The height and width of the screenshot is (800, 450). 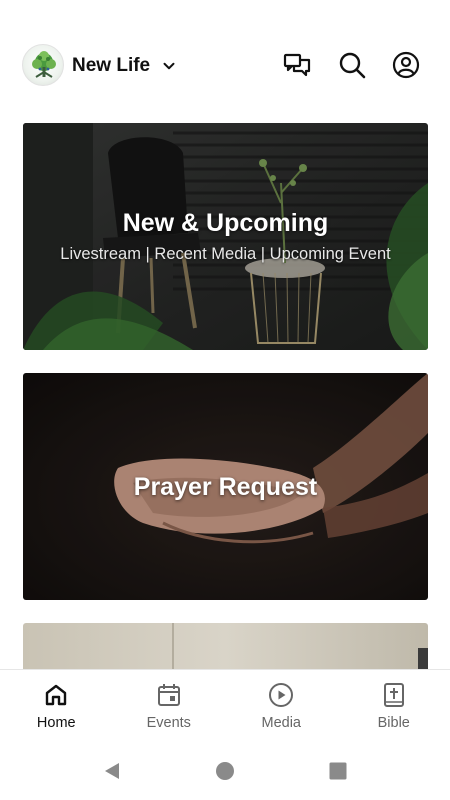 What do you see at coordinates (56, 695) in the screenshot?
I see `home-icon` at bounding box center [56, 695].